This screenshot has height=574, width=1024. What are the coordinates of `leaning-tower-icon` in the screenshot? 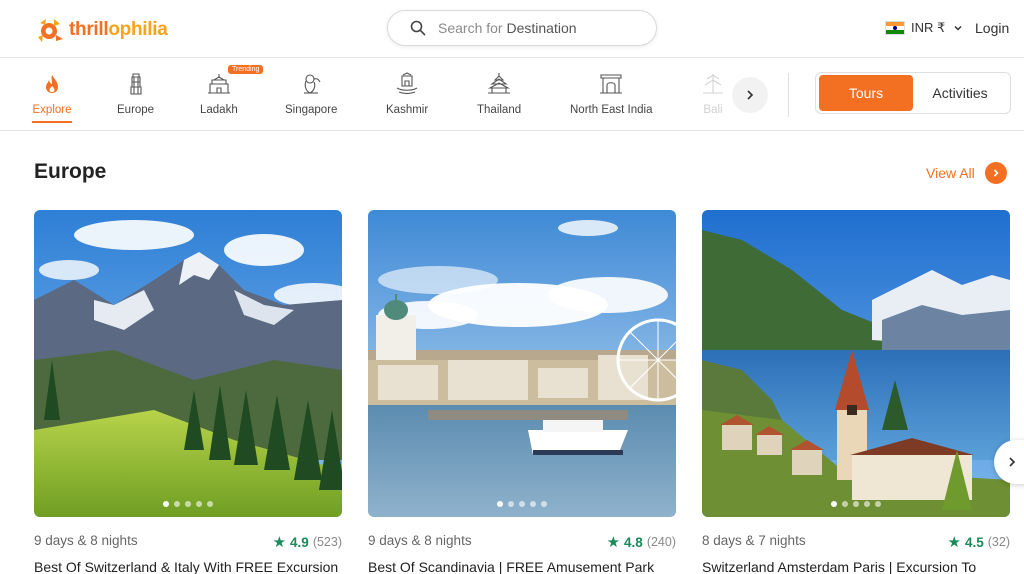 It's located at (135, 84).